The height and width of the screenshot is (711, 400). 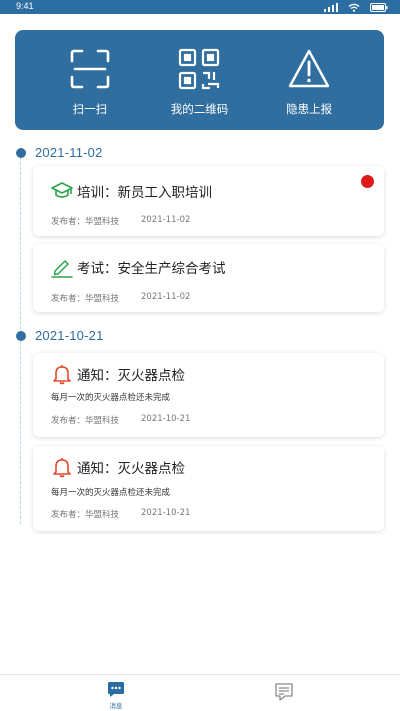 I want to click on my-qr-code-label: 我的二维码, so click(x=199, y=109).